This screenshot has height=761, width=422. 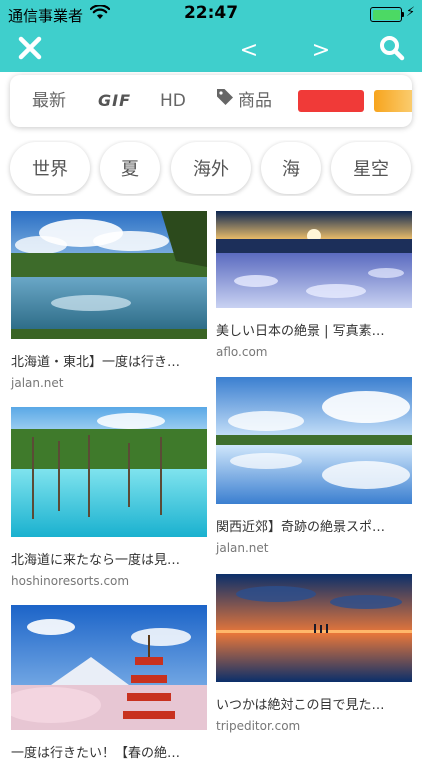 What do you see at coordinates (258, 726) in the screenshot?
I see `result-source: tripeditor.com` at bounding box center [258, 726].